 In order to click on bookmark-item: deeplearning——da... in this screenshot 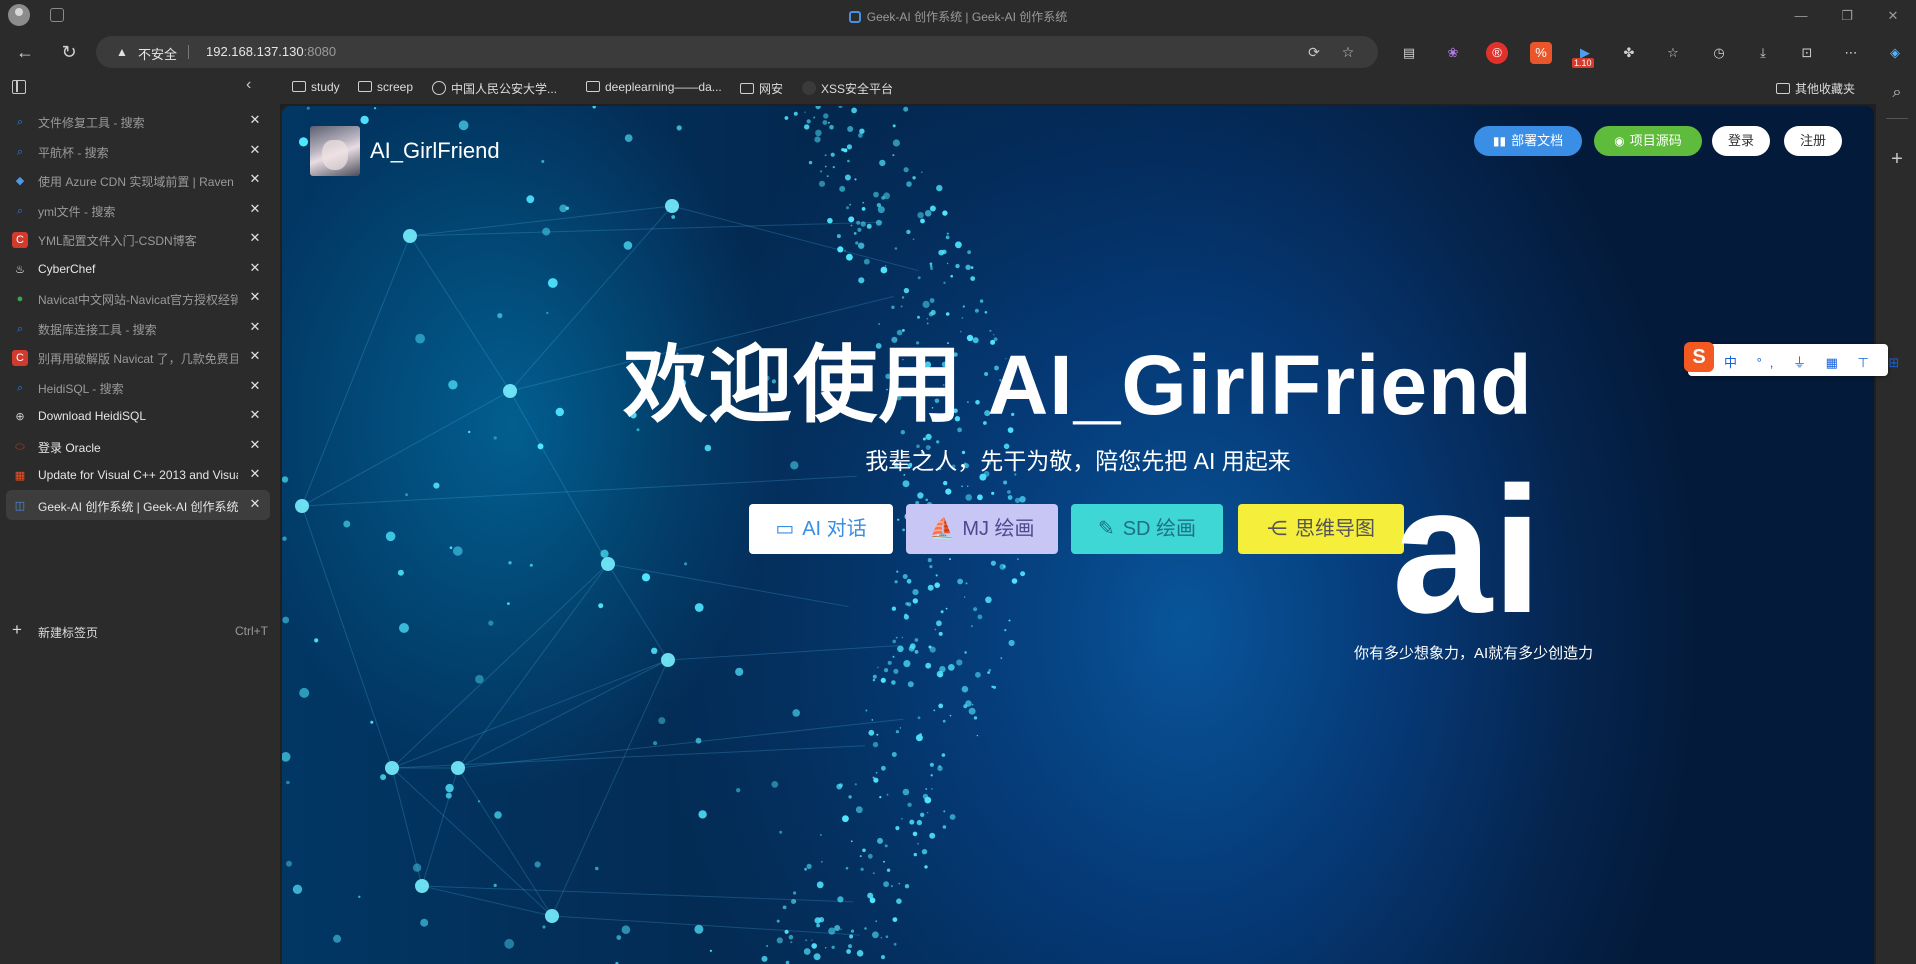, I will do `click(654, 87)`.